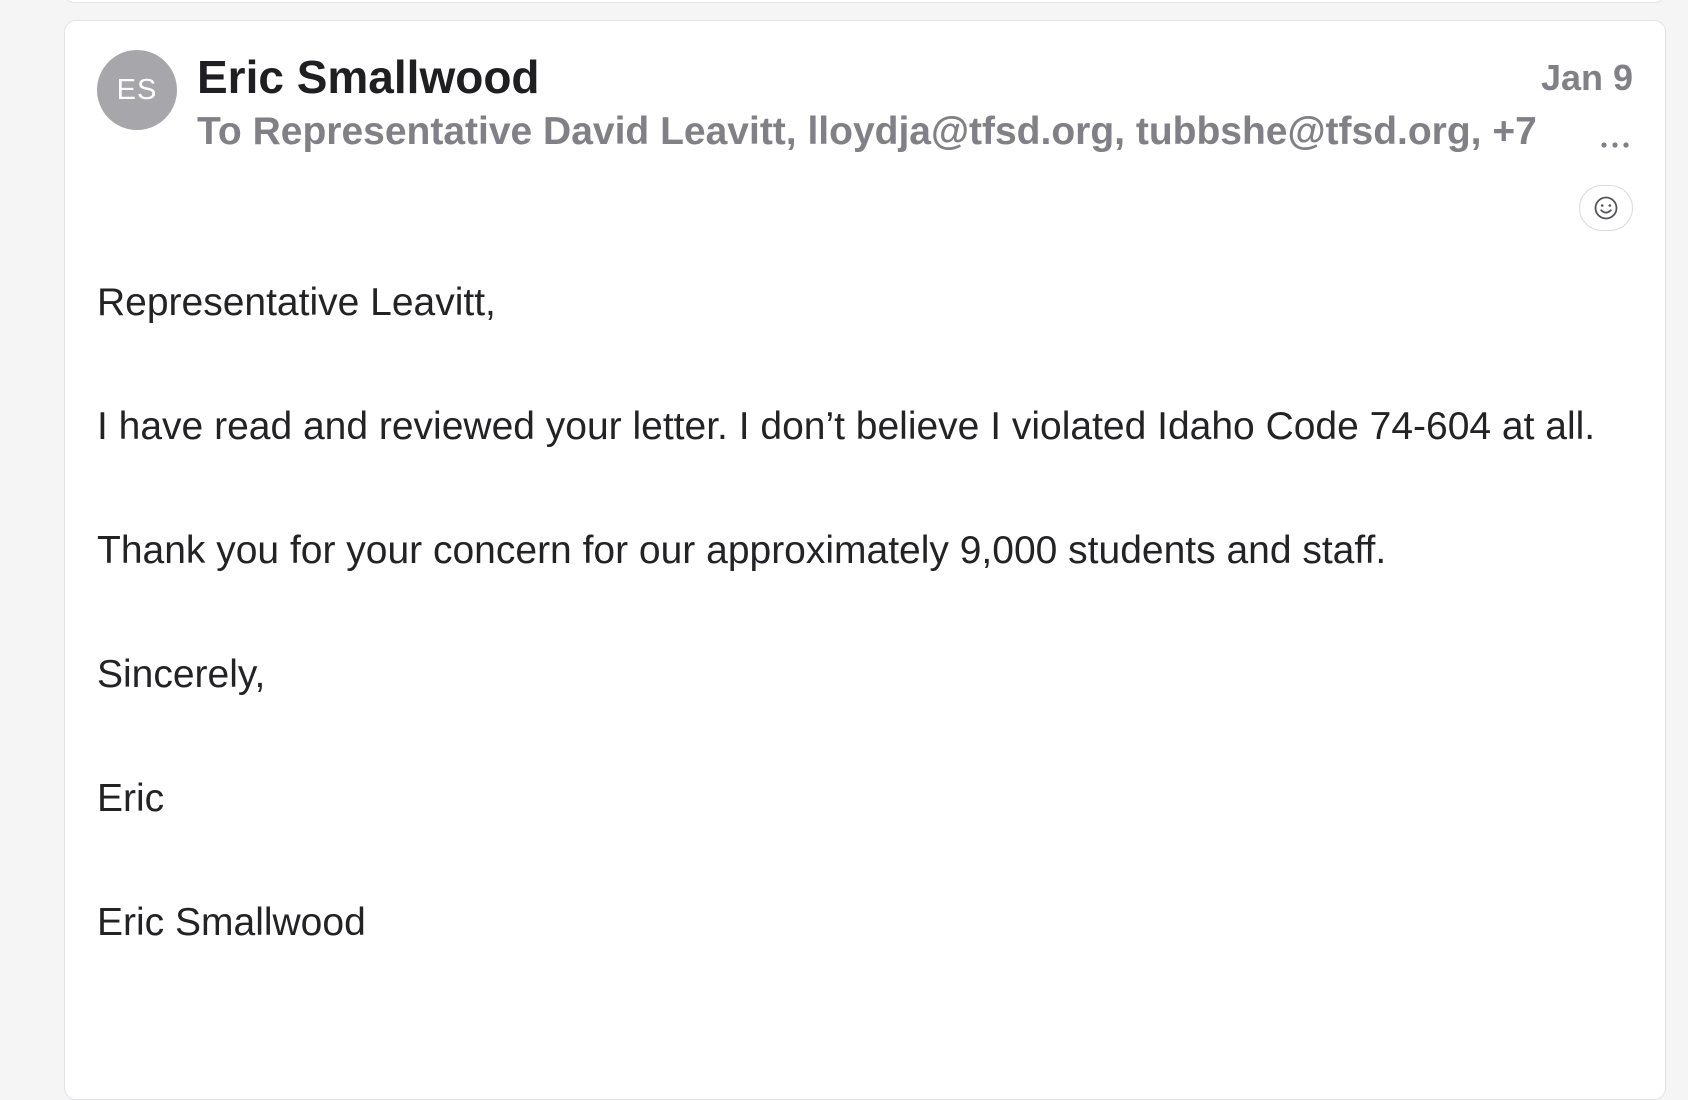  What do you see at coordinates (231, 922) in the screenshot?
I see `signature-full-name: Eric Smallwood` at bounding box center [231, 922].